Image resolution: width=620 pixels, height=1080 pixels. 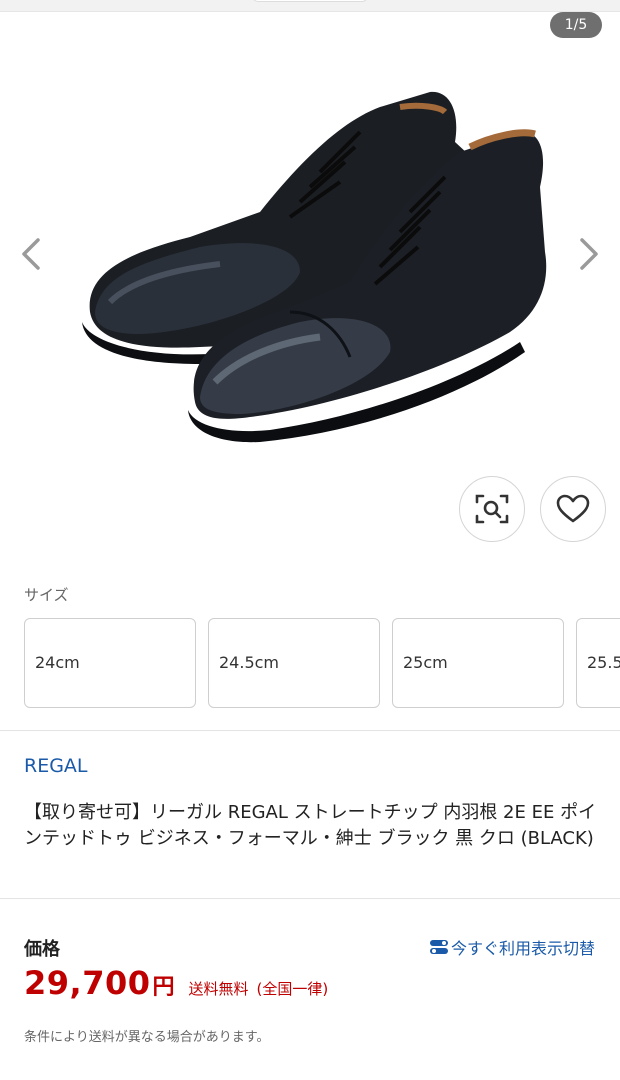 I want to click on image-search-button, so click(x=492, y=509).